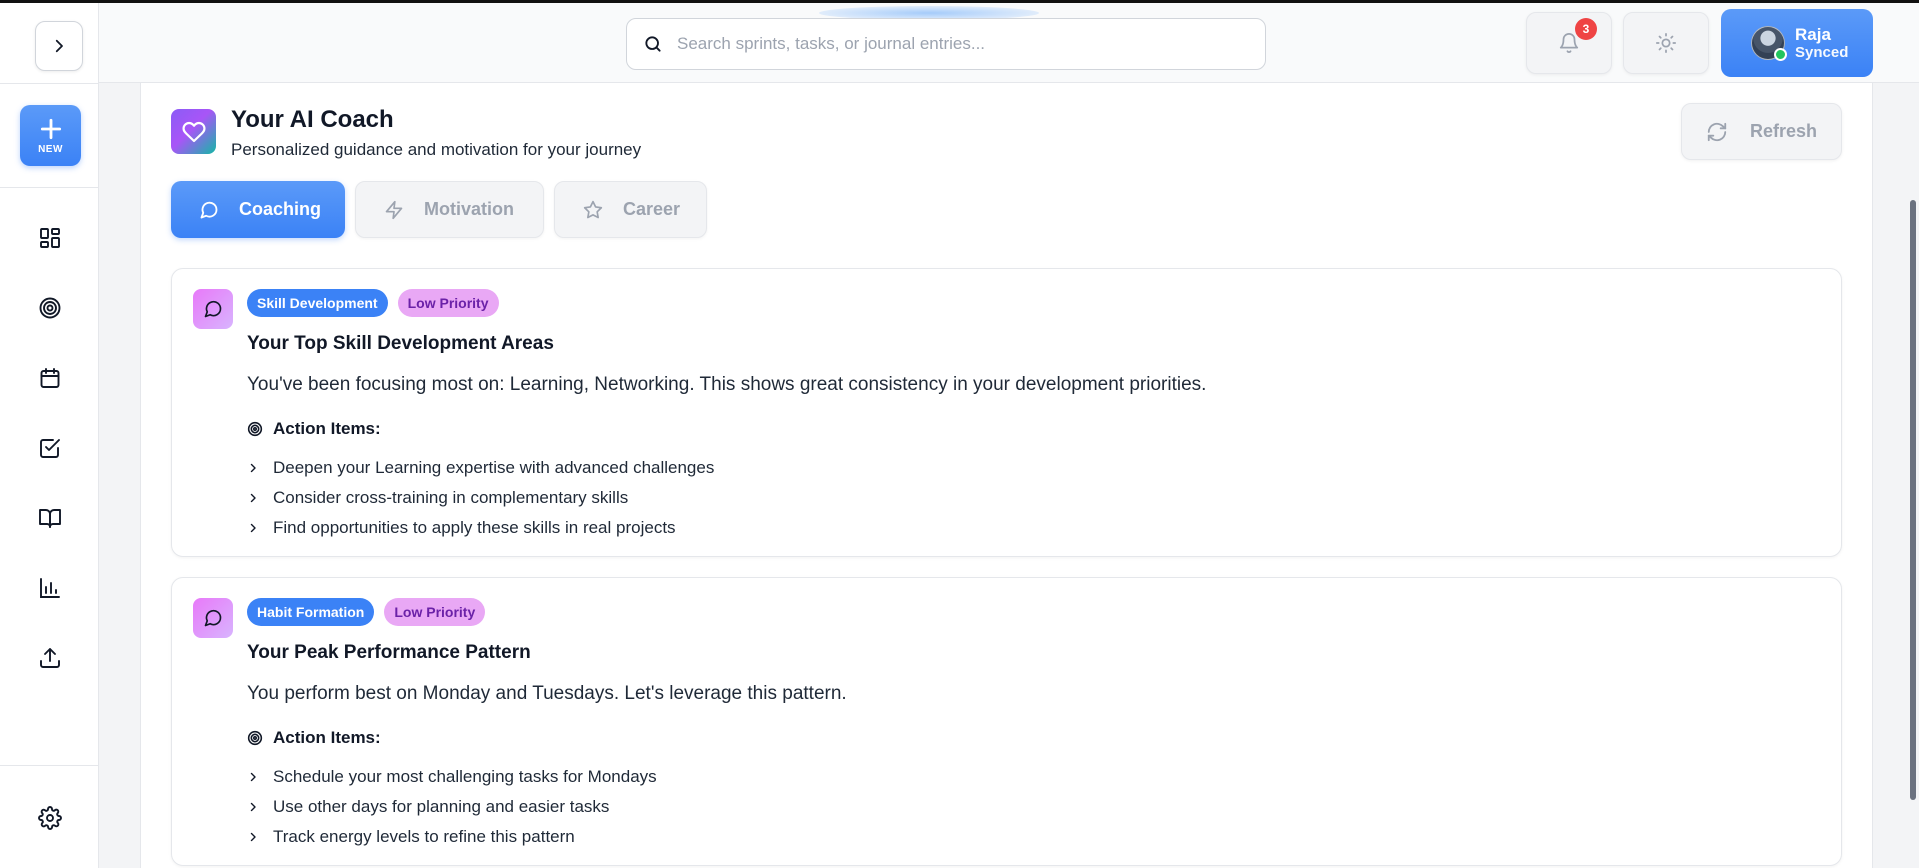 The image size is (1919, 868). I want to click on sidebar-item-journal, so click(50, 518).